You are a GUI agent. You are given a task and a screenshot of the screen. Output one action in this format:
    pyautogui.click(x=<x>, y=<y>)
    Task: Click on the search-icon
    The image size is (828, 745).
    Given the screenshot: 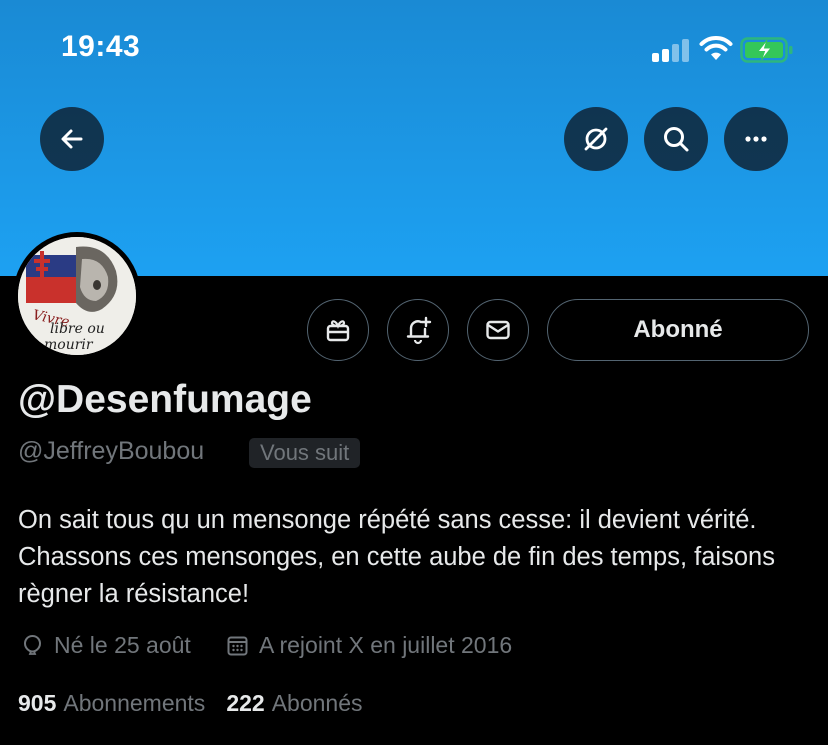 What is the action you would take?
    pyautogui.click(x=676, y=139)
    